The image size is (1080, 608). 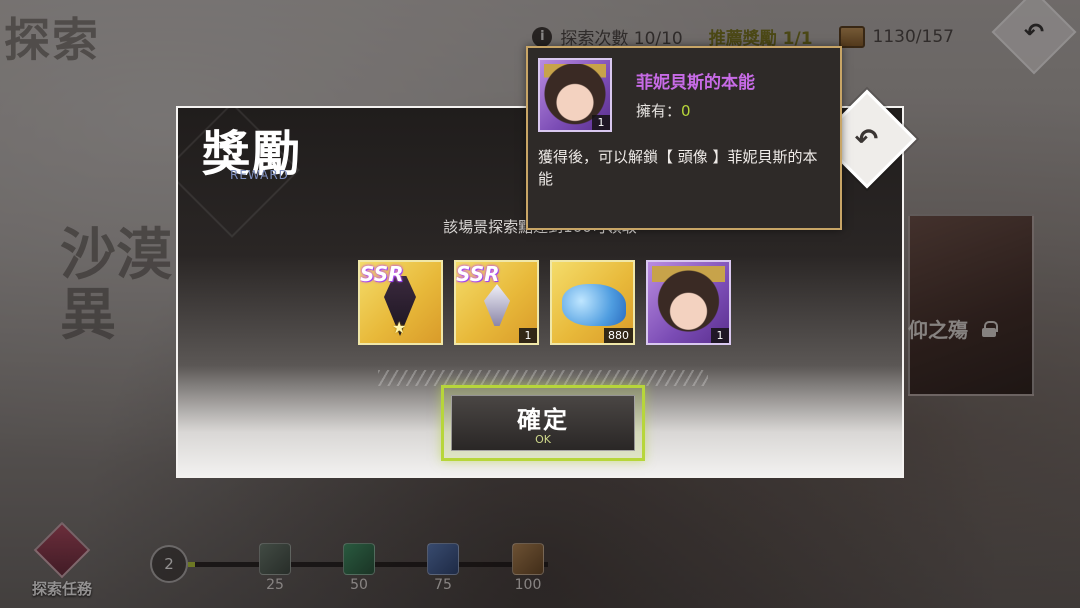 What do you see at coordinates (659, 111) in the screenshot?
I see `tooltip-owned-label: 擁有：` at bounding box center [659, 111].